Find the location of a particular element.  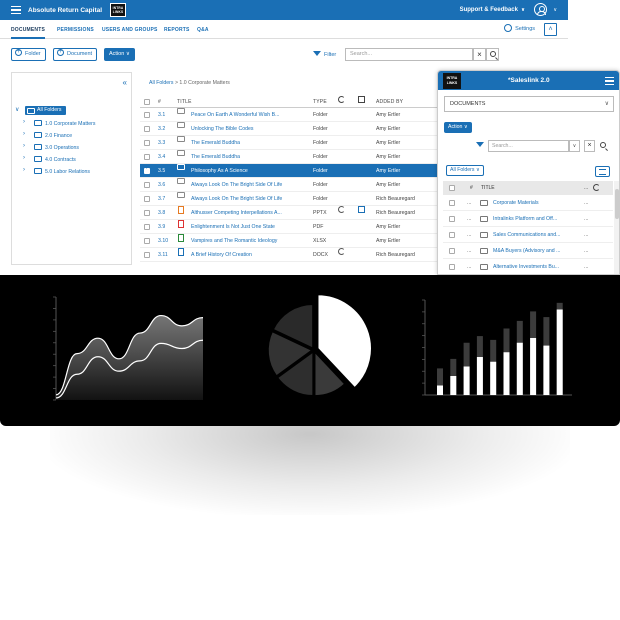

filter-button: Filter is located at coordinates (324, 55).